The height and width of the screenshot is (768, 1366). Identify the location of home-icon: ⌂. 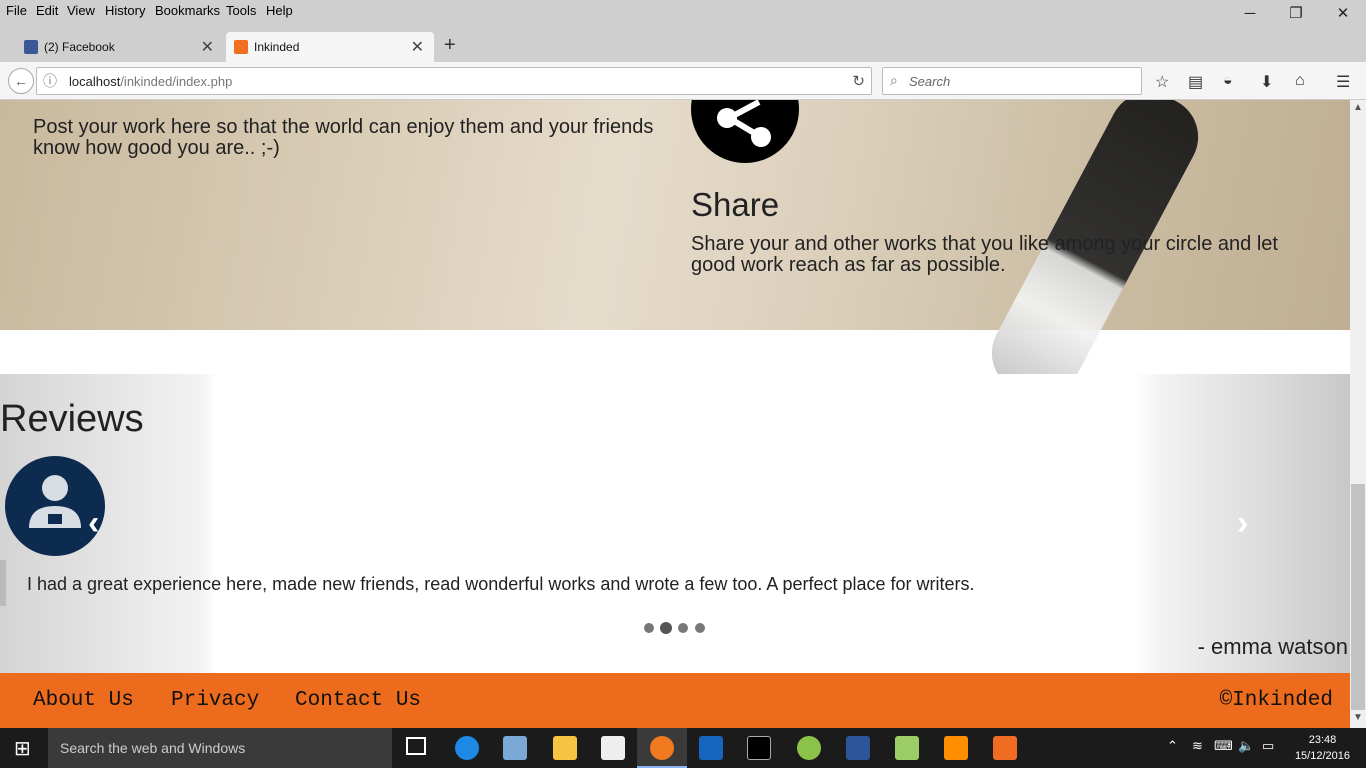
(1300, 81).